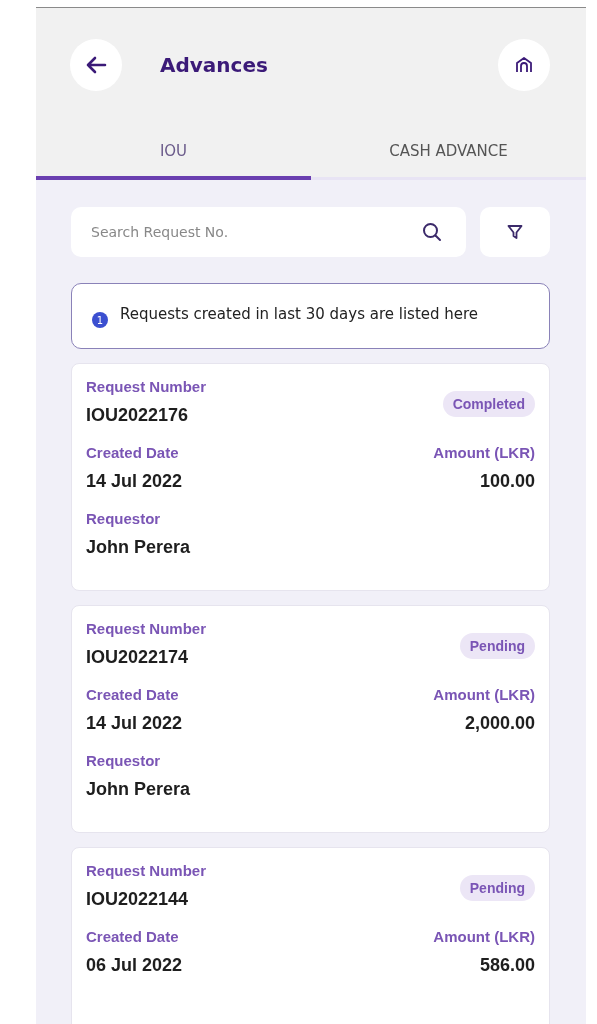 The width and height of the screenshot is (597, 1024). Describe the element at coordinates (268, 232) in the screenshot. I see `search-field: Search Request No.` at that location.